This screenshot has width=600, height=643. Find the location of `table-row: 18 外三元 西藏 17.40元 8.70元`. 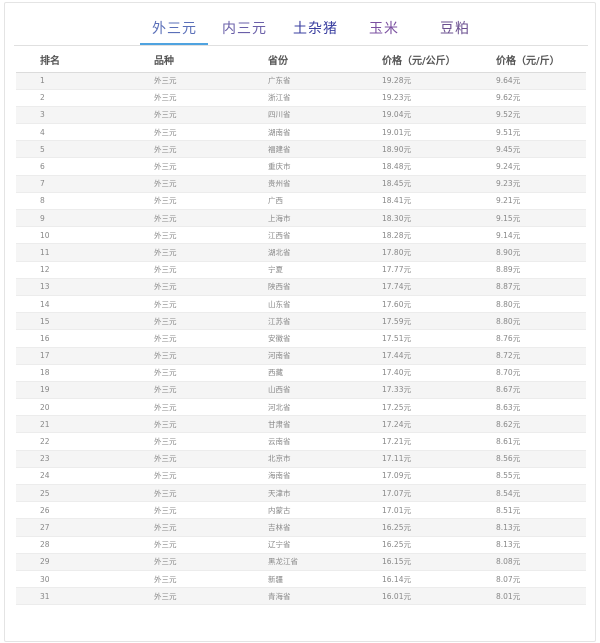

table-row: 18 外三元 西藏 17.40元 8.70元 is located at coordinates (301, 373).